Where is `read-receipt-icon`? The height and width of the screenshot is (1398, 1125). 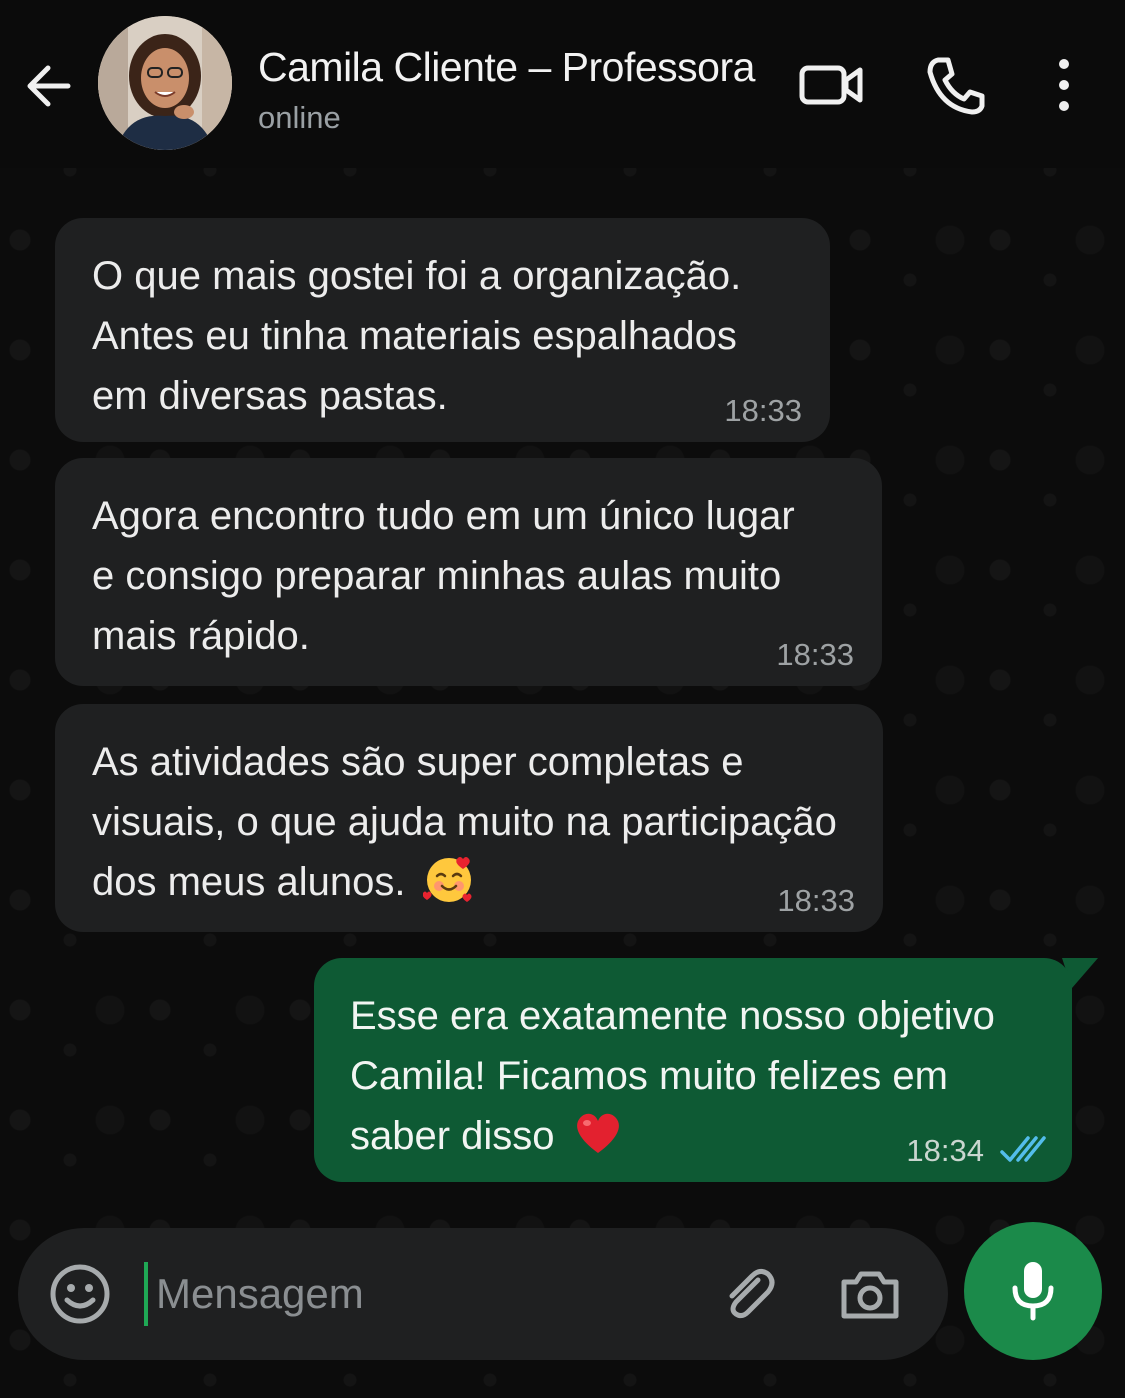 read-receipt-icon is located at coordinates (1023, 1149).